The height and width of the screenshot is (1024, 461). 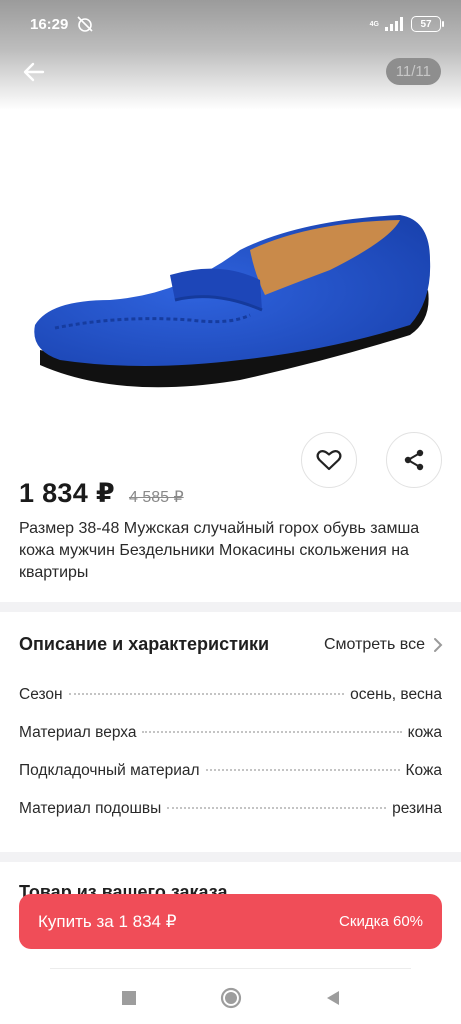 I want to click on spec-value: Кожа, so click(x=423, y=770).